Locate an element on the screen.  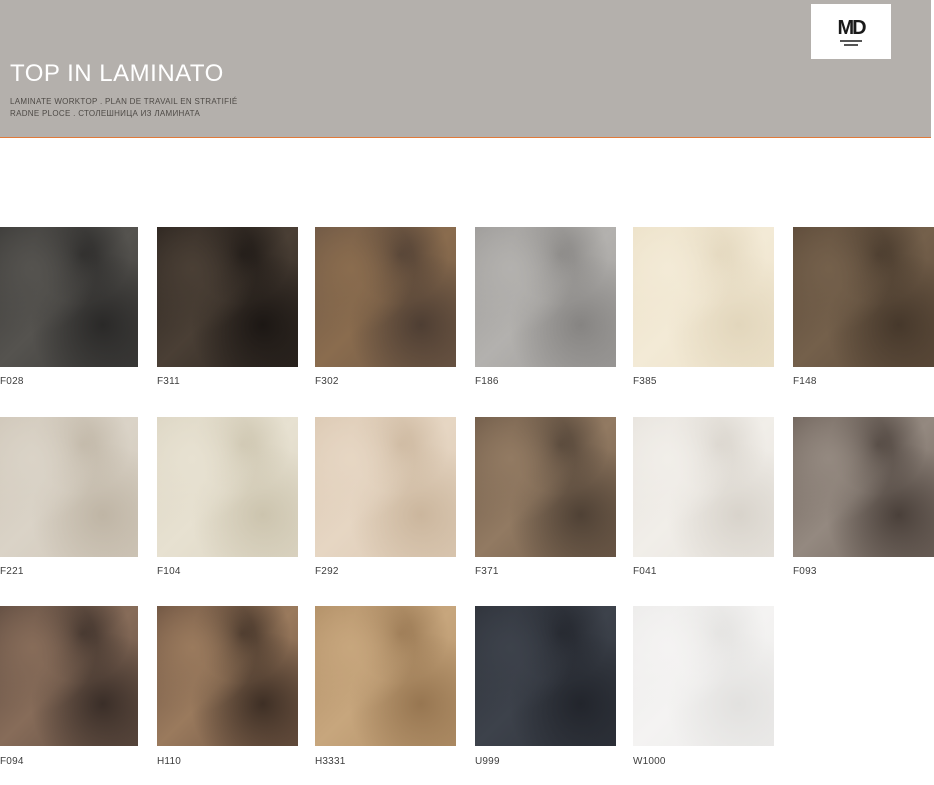
swatch-f148 is located at coordinates (863, 297).